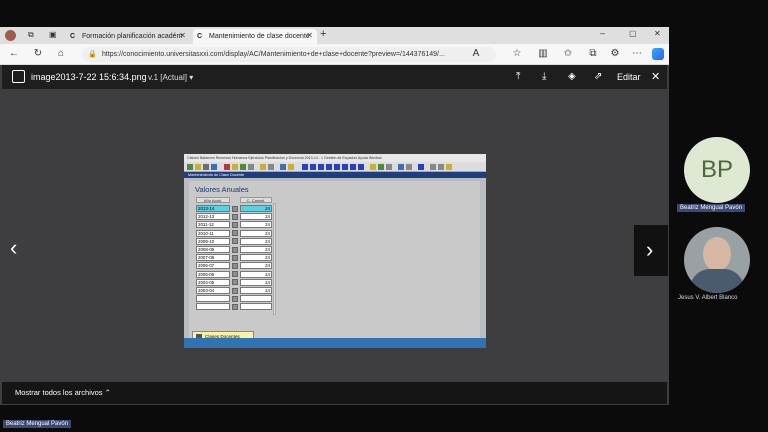 This screenshot has height=432, width=768. What do you see at coordinates (335, 175) in the screenshot?
I see `app-window-title: Mantenimiento de Clase Docente` at bounding box center [335, 175].